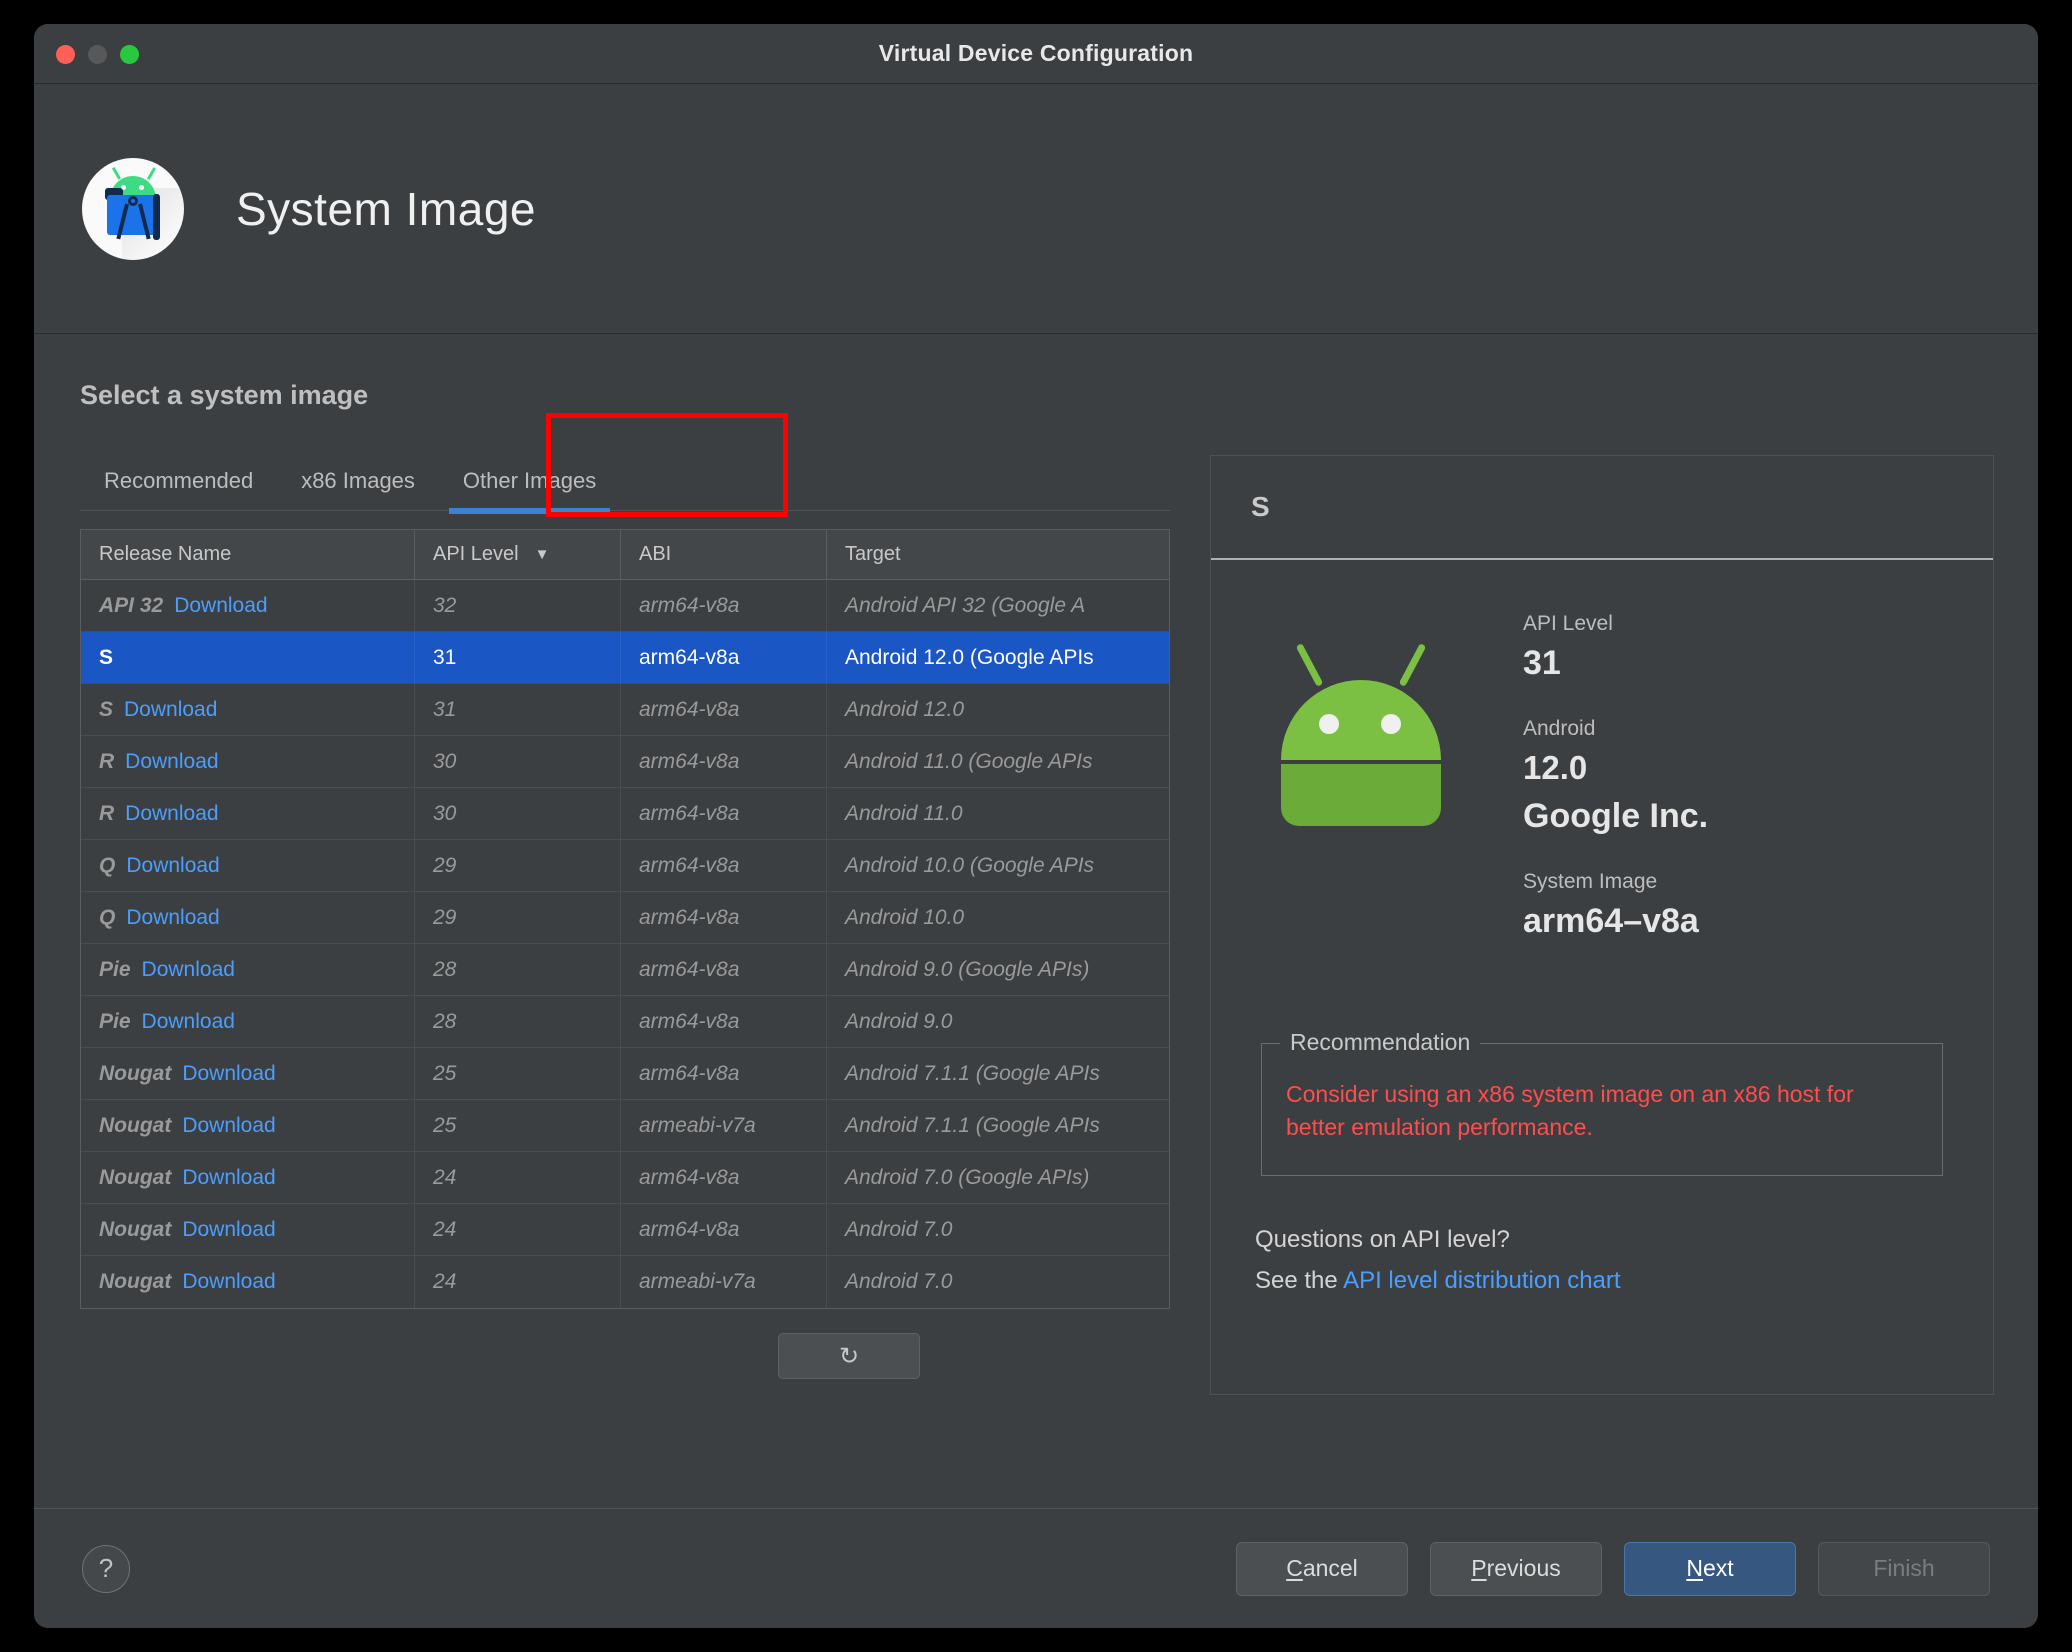 This screenshot has width=2072, height=1652. I want to click on table-row: R Download 30 arm64-v8a Android 11.0, so click(625, 814).